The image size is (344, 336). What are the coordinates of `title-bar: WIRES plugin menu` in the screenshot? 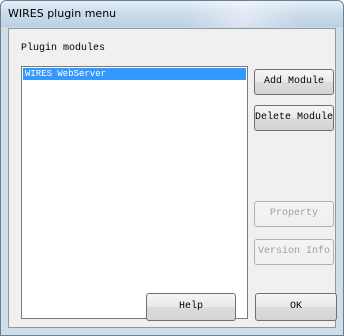 It's located at (172, 14).